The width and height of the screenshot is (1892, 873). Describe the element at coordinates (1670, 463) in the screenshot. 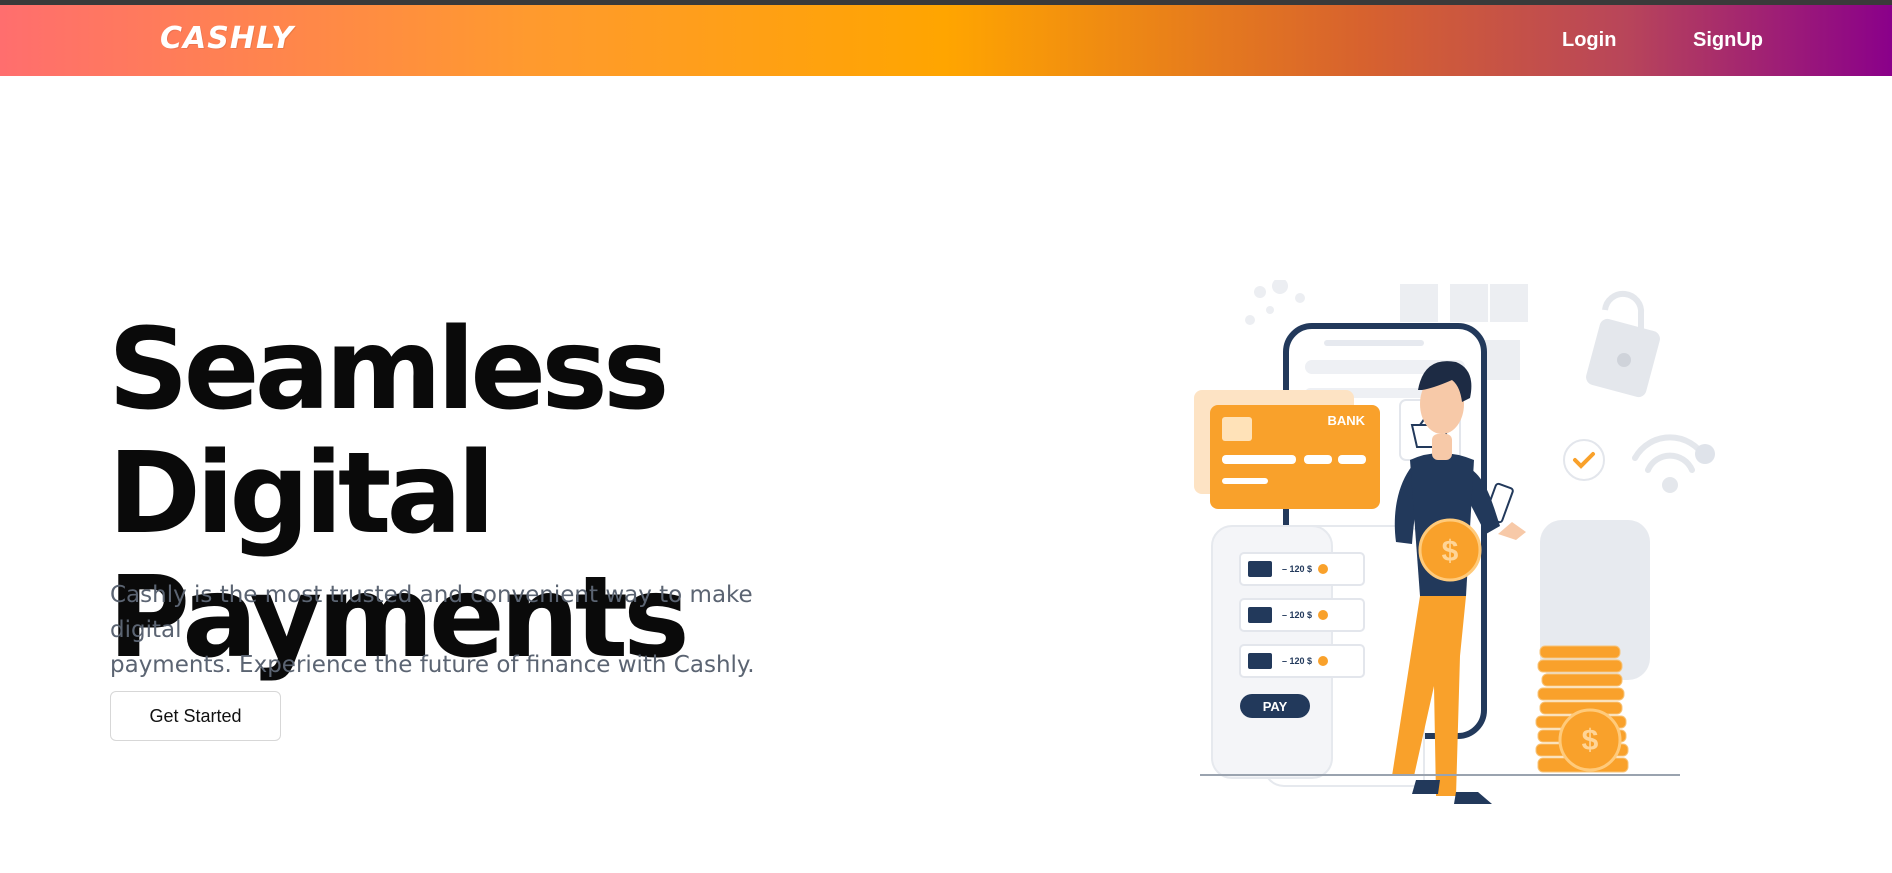

I see `wifi-icon` at that location.